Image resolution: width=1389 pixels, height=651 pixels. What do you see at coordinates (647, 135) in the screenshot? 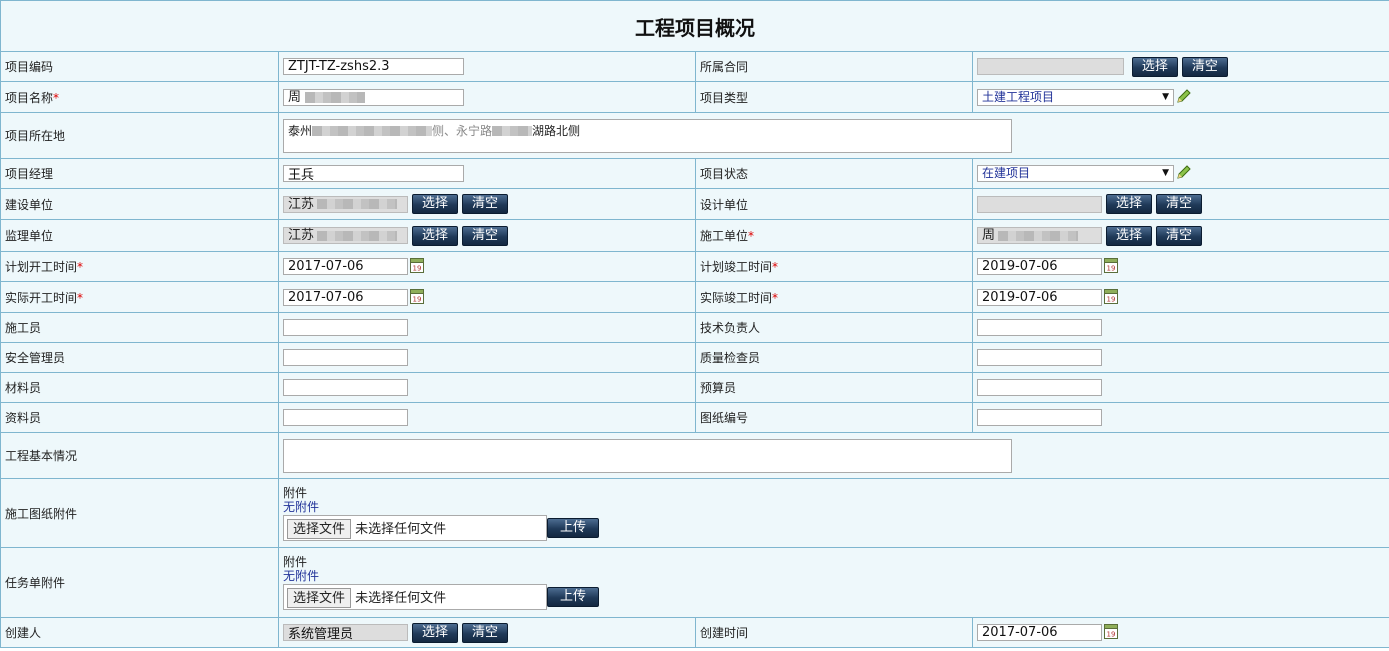
I see `location-textarea: 泰州 侧、永宁路 湖路北侧` at bounding box center [647, 135].